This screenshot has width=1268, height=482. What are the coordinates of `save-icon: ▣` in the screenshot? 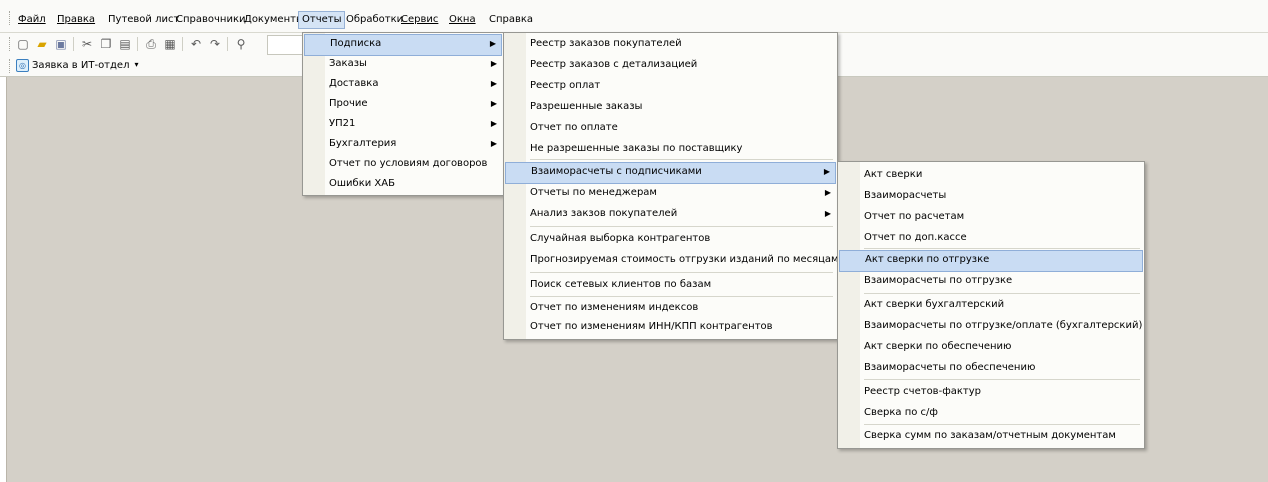 It's located at (61, 44).